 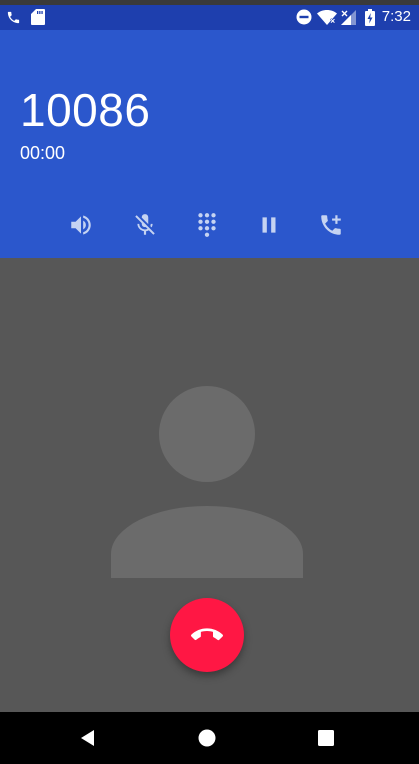 I want to click on back-icon, so click(x=88, y=738).